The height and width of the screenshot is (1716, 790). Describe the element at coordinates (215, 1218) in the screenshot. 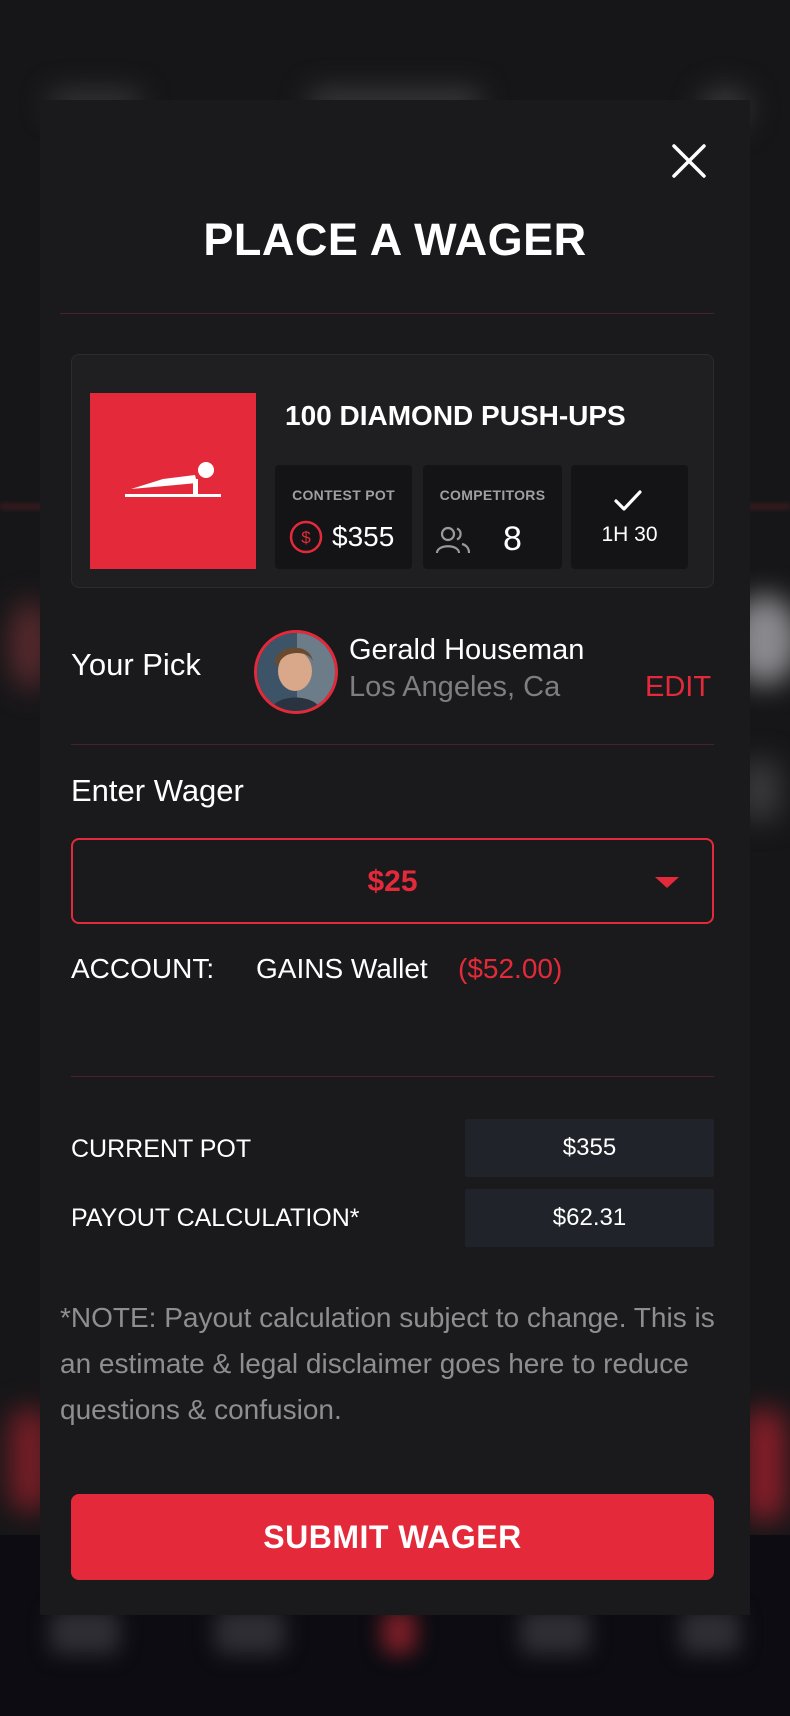

I see `payout-label: PAYOUT CALCULATION*` at that location.